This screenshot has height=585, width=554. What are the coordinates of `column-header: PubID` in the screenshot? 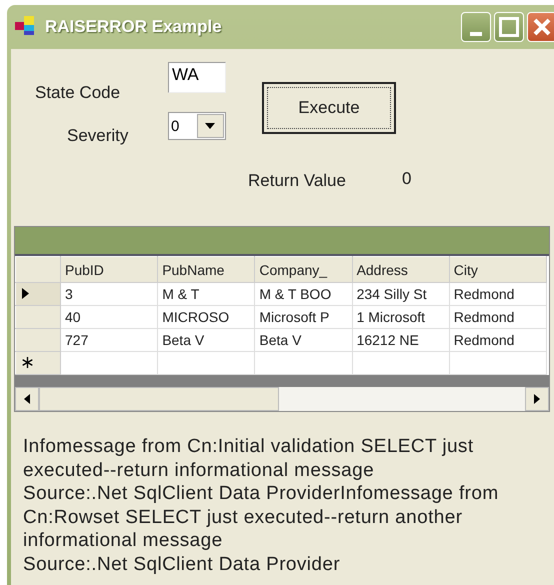 It's located at (109, 269).